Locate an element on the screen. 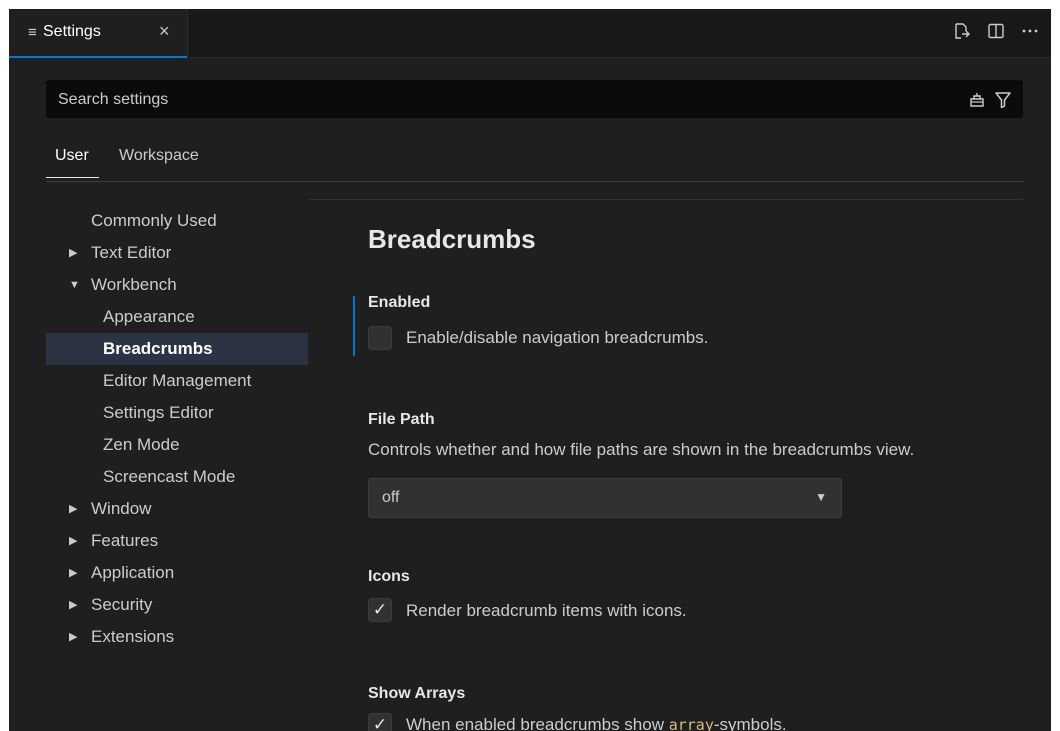 This screenshot has width=1060, height=731. tab-workspace: Workspace is located at coordinates (159, 162).